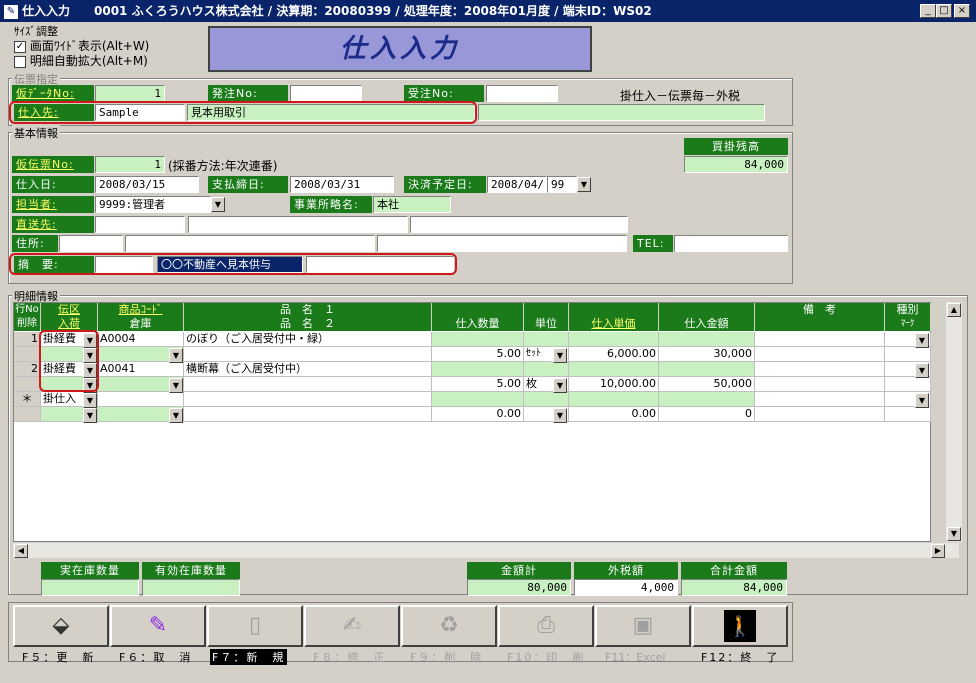 This screenshot has width=976, height=683. Describe the element at coordinates (342, 184) in the screenshot. I see `close-date-field: 2008/03/31` at that location.